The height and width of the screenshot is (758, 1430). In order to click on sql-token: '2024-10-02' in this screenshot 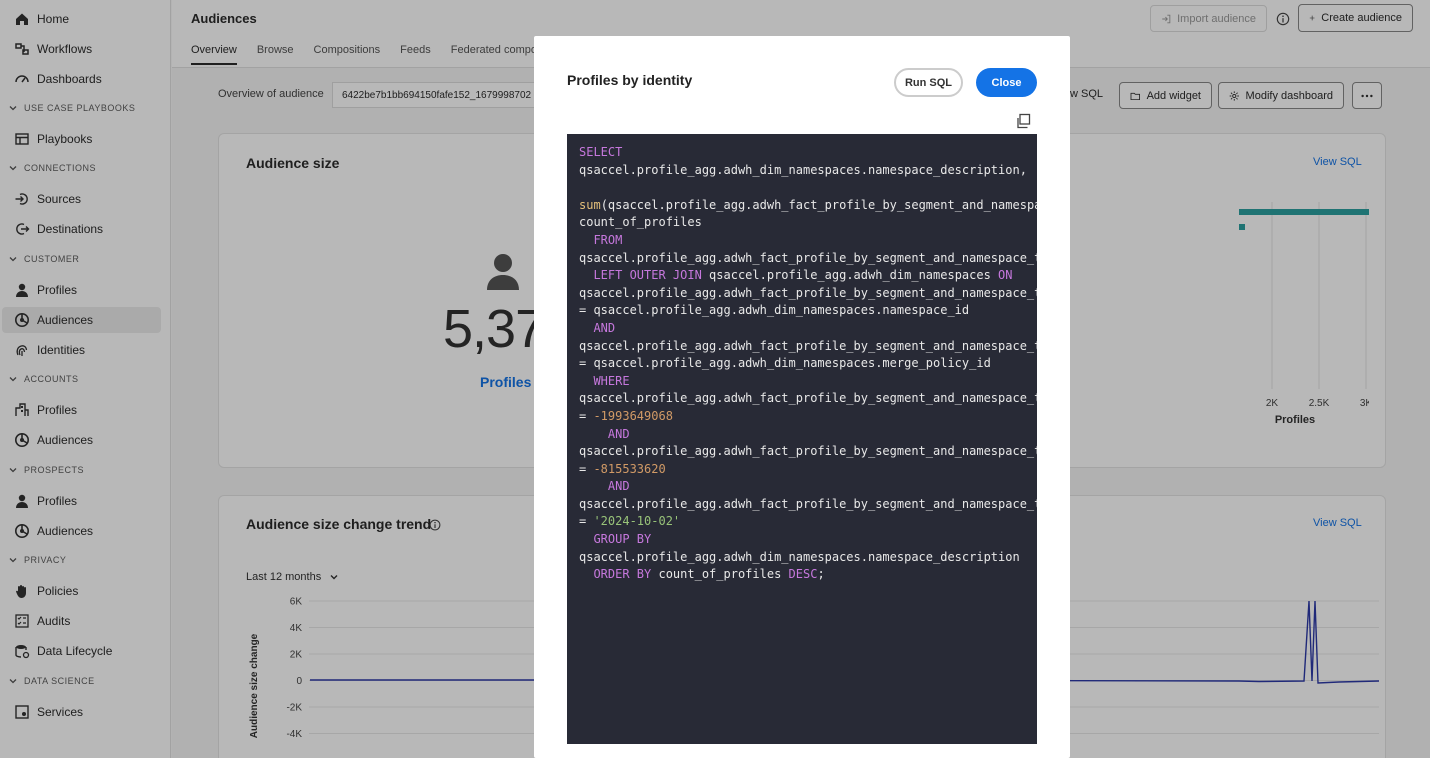, I will do `click(637, 521)`.